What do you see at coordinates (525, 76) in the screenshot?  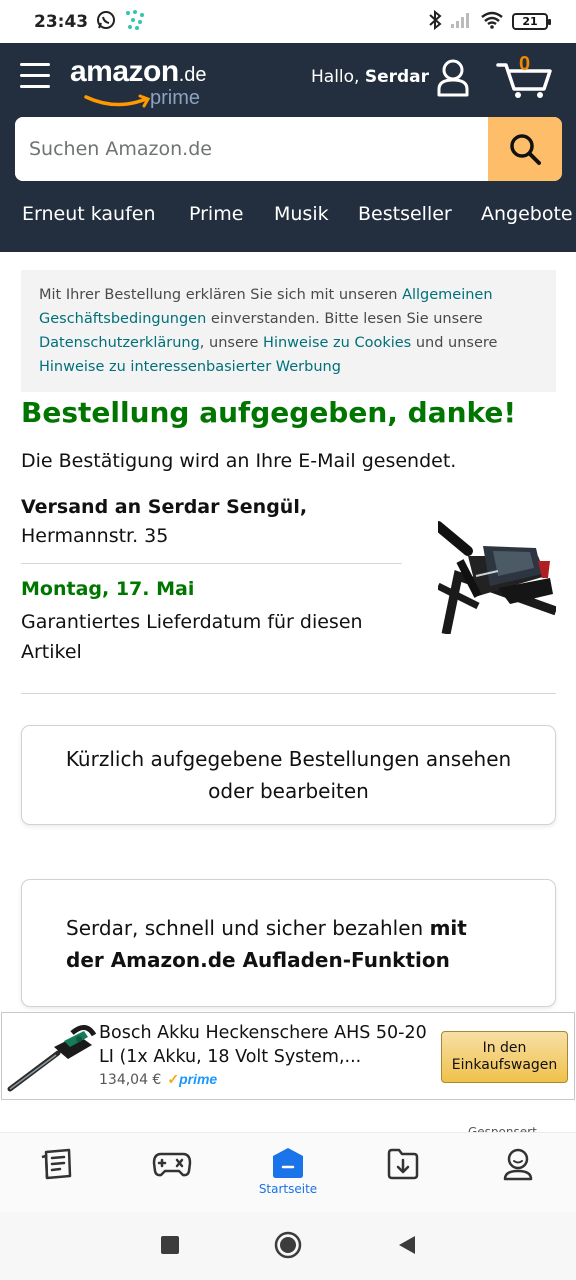 I see `cart-button: 0` at bounding box center [525, 76].